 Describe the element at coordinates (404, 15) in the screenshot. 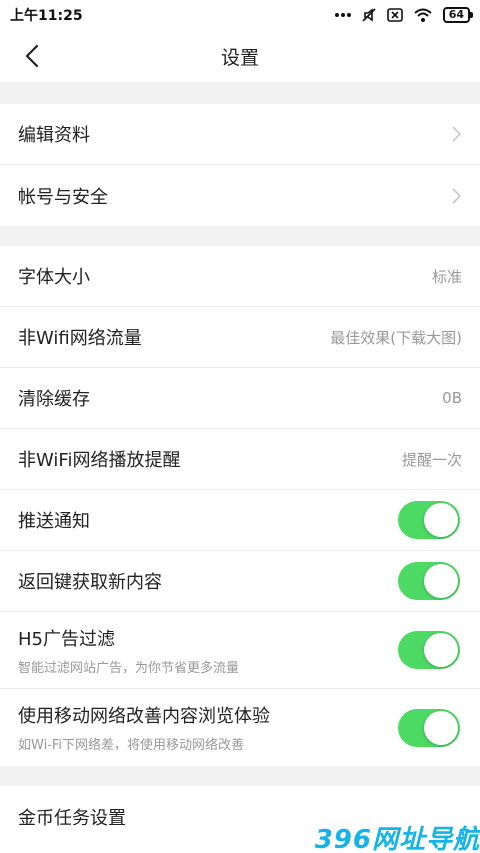

I see `status-icons: 64` at that location.